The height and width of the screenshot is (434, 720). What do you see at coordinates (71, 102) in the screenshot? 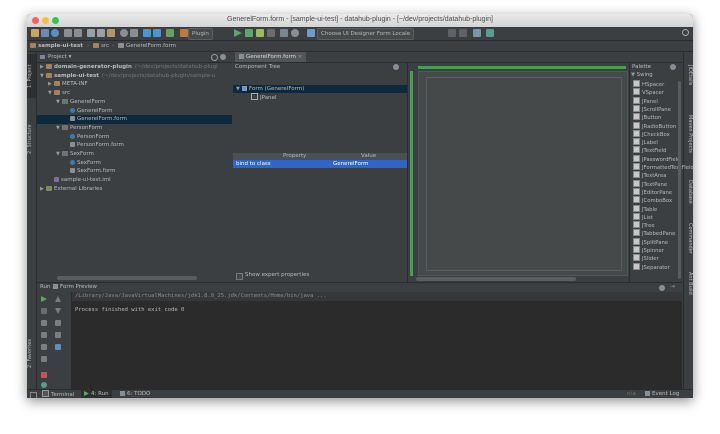
I see `tree-item: ▼ GenerelForm` at bounding box center [71, 102].